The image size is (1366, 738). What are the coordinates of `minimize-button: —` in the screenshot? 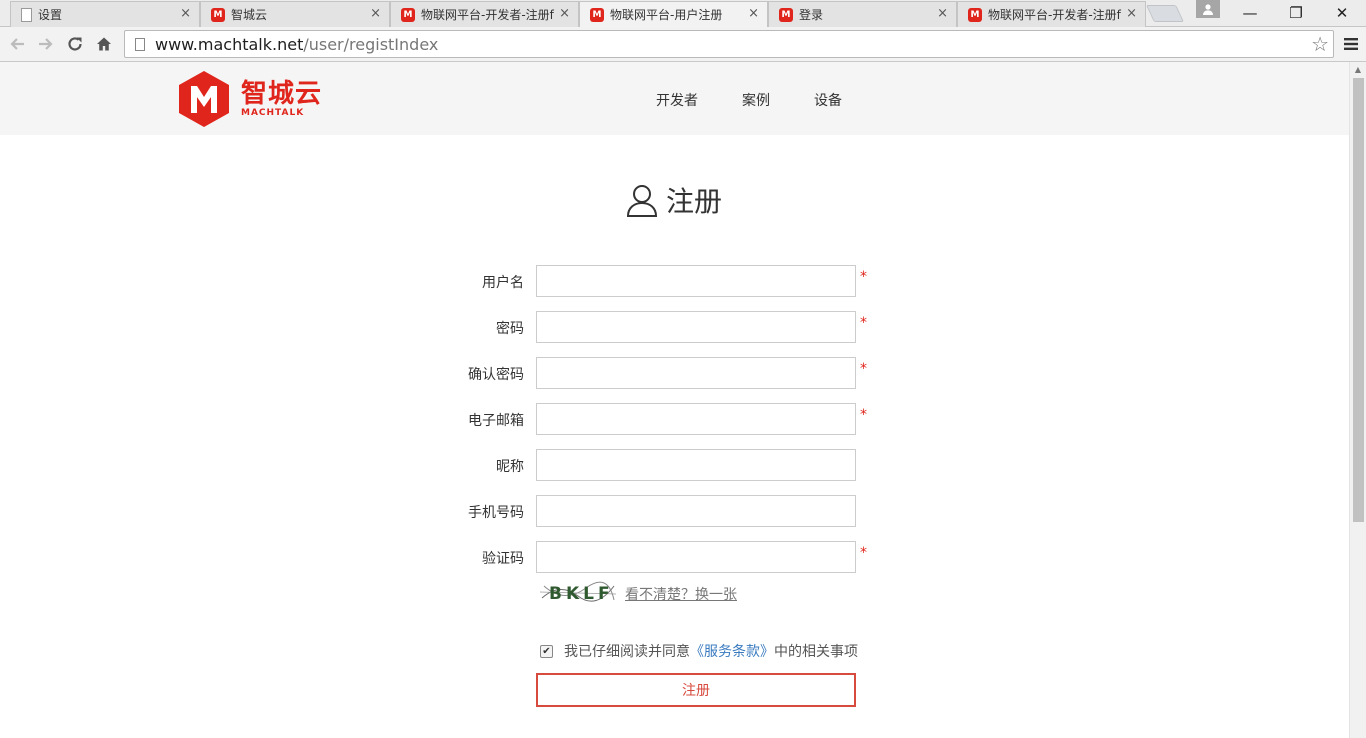 It's located at (1250, 13).